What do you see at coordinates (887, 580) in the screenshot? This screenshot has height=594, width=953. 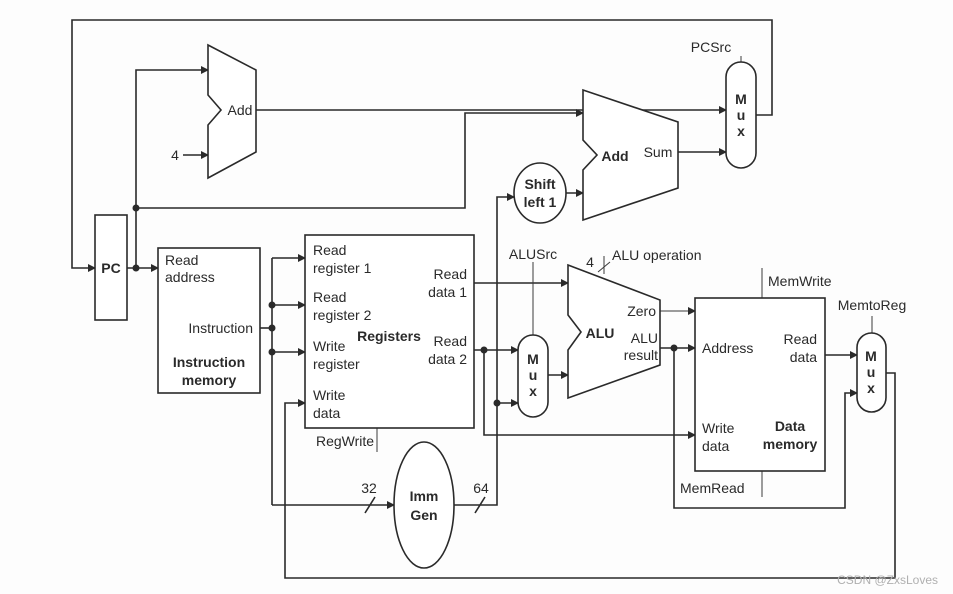 I see `watermark: CSDN @ZxsLoves` at bounding box center [887, 580].